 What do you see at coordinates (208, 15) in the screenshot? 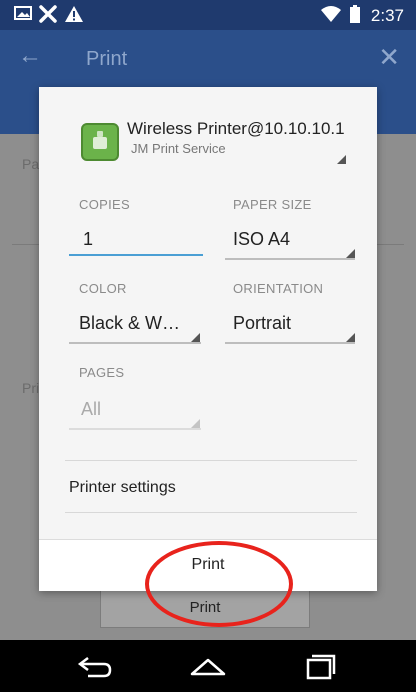
I see `status-bar: 2:37` at bounding box center [208, 15].